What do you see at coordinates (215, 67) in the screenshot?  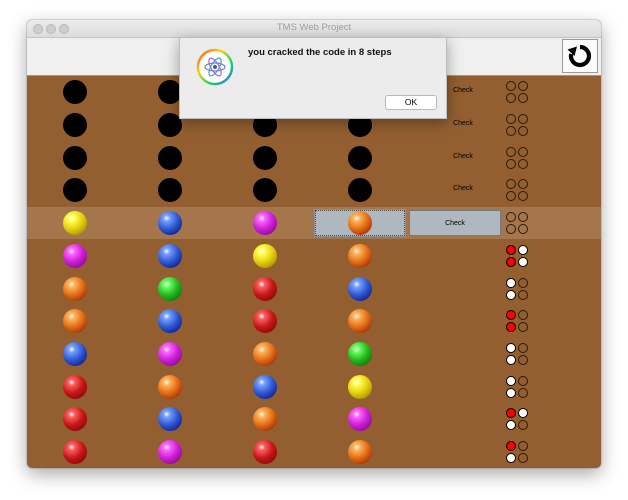 I see `app-icon` at bounding box center [215, 67].